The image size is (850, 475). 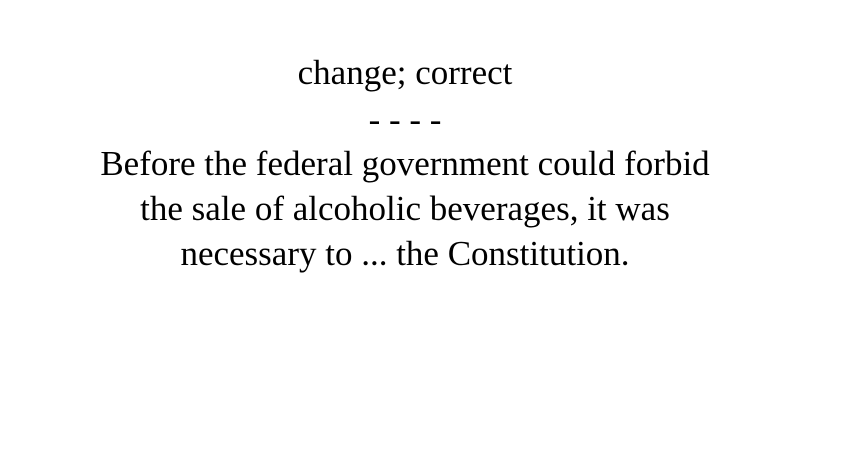 What do you see at coordinates (405, 72) in the screenshot?
I see `definition-text: change; correct` at bounding box center [405, 72].